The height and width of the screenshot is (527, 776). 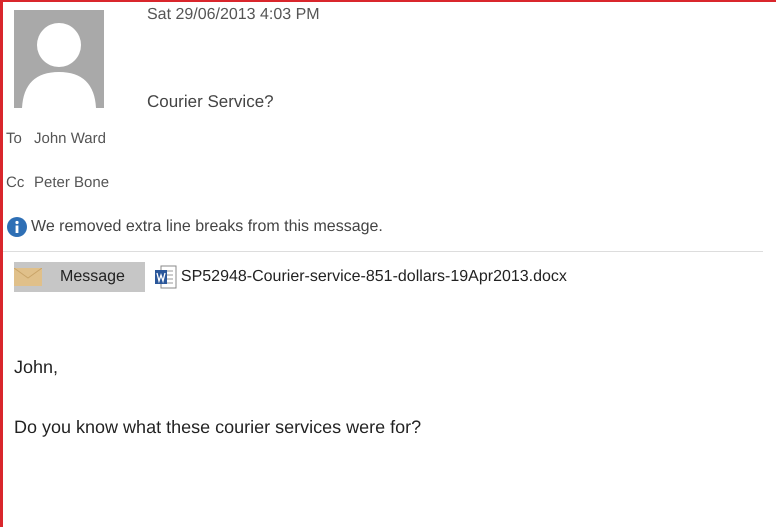 What do you see at coordinates (211, 102) in the screenshot?
I see `subject: Courier Service?` at bounding box center [211, 102].